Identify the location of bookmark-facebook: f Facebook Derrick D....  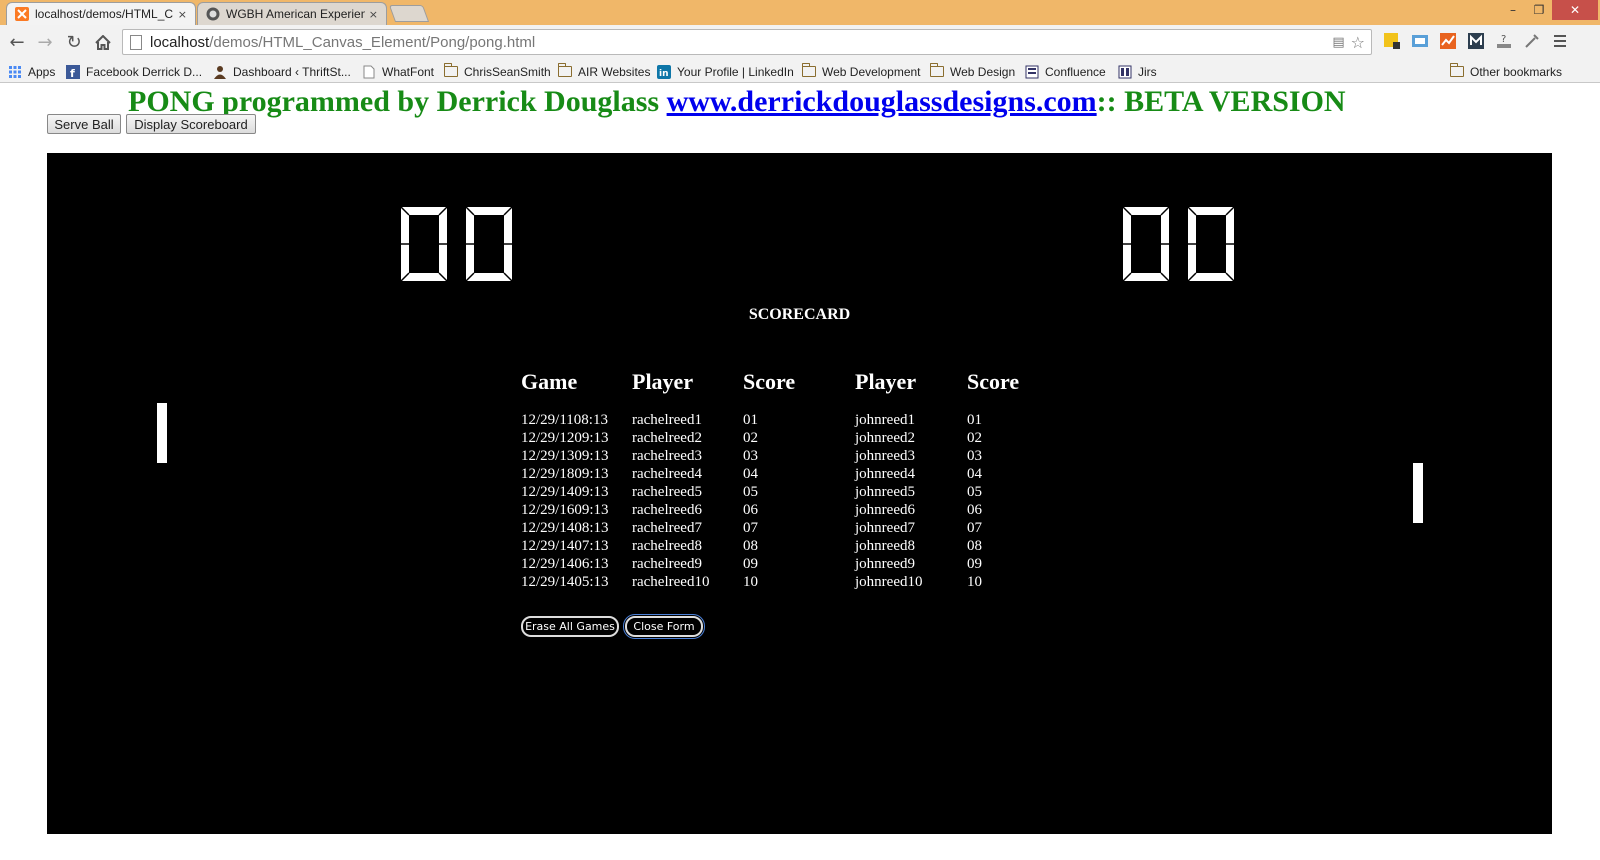
(134, 71).